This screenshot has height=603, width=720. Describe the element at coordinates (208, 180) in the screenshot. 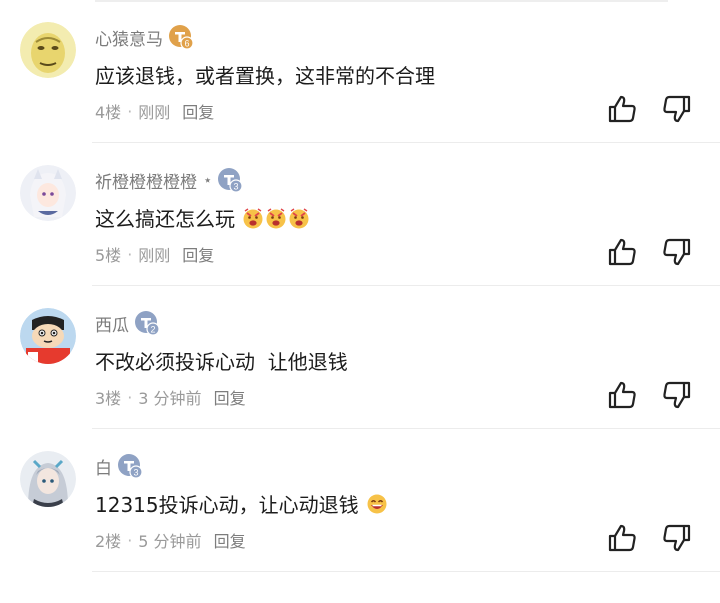

I see `user-suffix-star: ⋆` at that location.